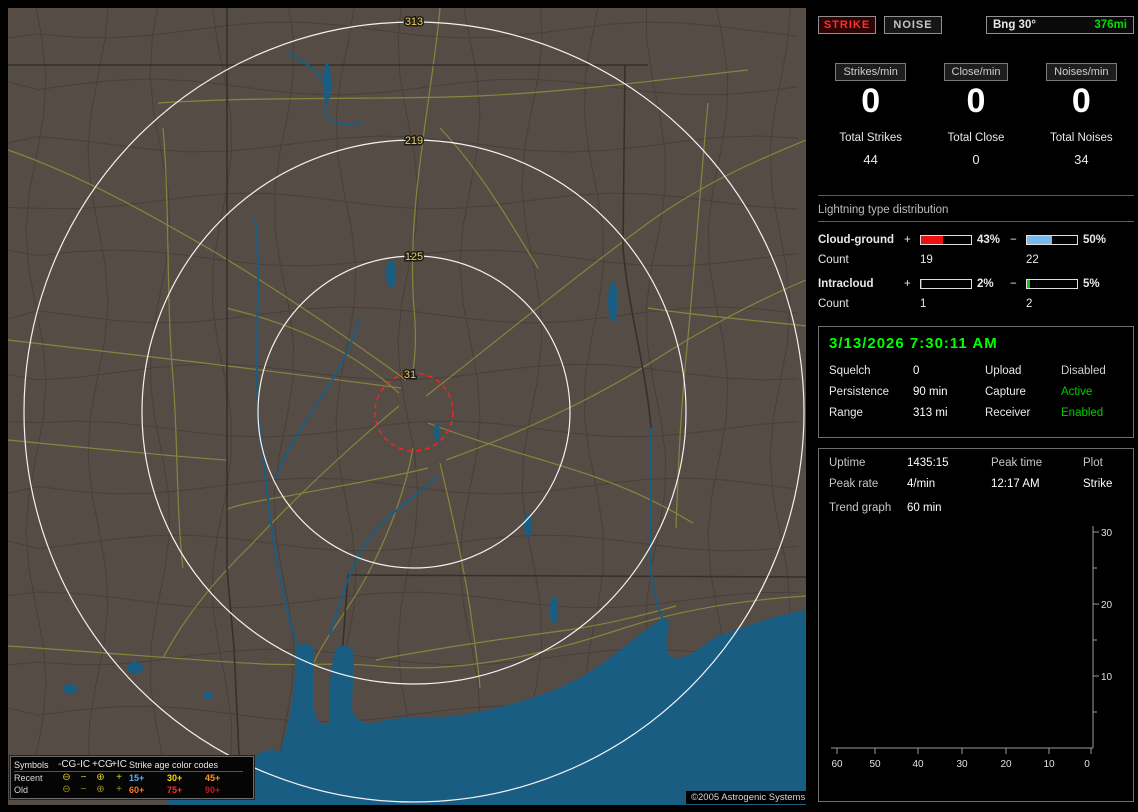 The width and height of the screenshot is (1138, 812). What do you see at coordinates (1081, 138) in the screenshot?
I see `total-noises-label: Total Noises` at bounding box center [1081, 138].